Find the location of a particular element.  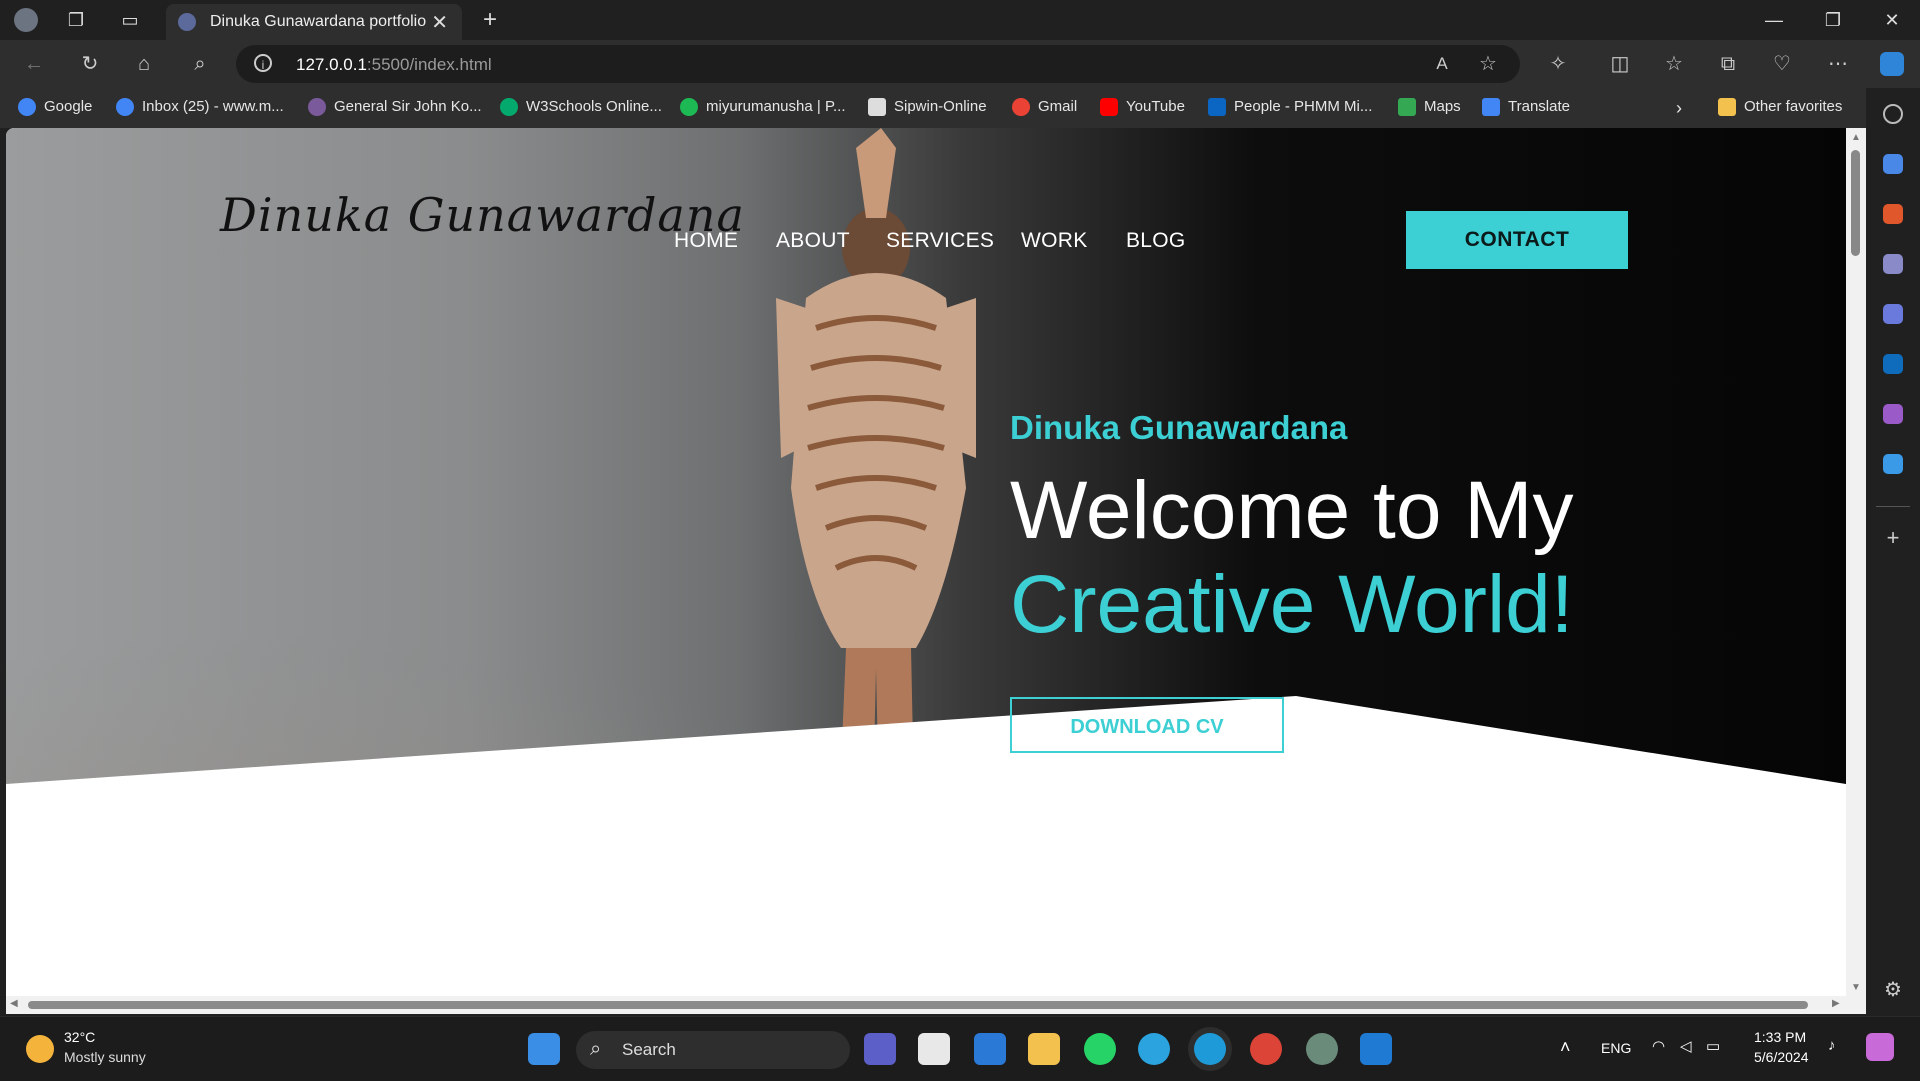

edge-icon is located at coordinates (1210, 1049).